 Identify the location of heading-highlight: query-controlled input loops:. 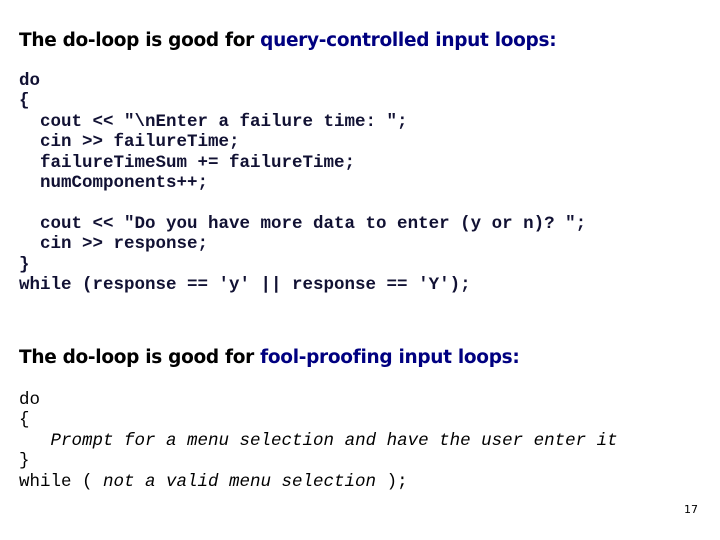
(408, 40).